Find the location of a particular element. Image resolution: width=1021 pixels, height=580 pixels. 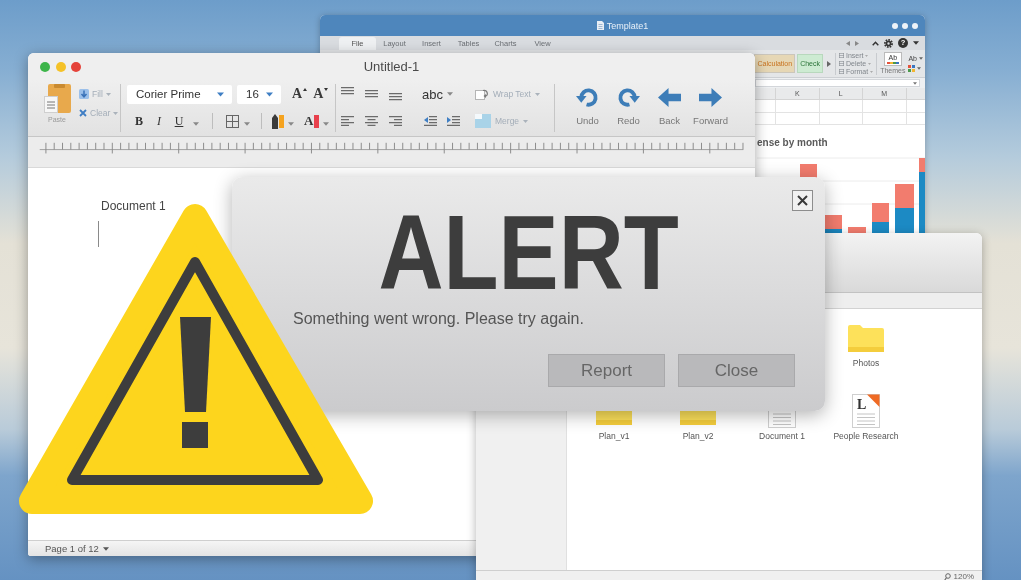

underline-button: U is located at coordinates (179, 121).